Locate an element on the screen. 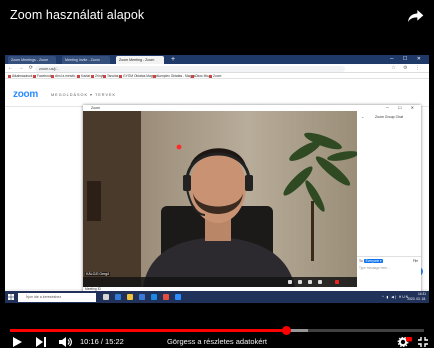 The image size is (434, 348). file-explorer-icon is located at coordinates (130, 297).